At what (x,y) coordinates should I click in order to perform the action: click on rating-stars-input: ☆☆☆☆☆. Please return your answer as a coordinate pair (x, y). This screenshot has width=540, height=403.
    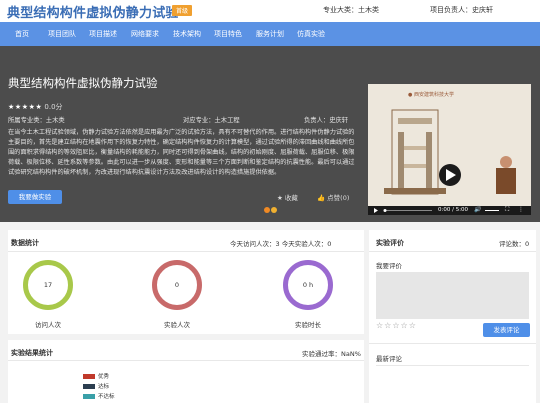
    Looking at the image, I should click on (396, 325).